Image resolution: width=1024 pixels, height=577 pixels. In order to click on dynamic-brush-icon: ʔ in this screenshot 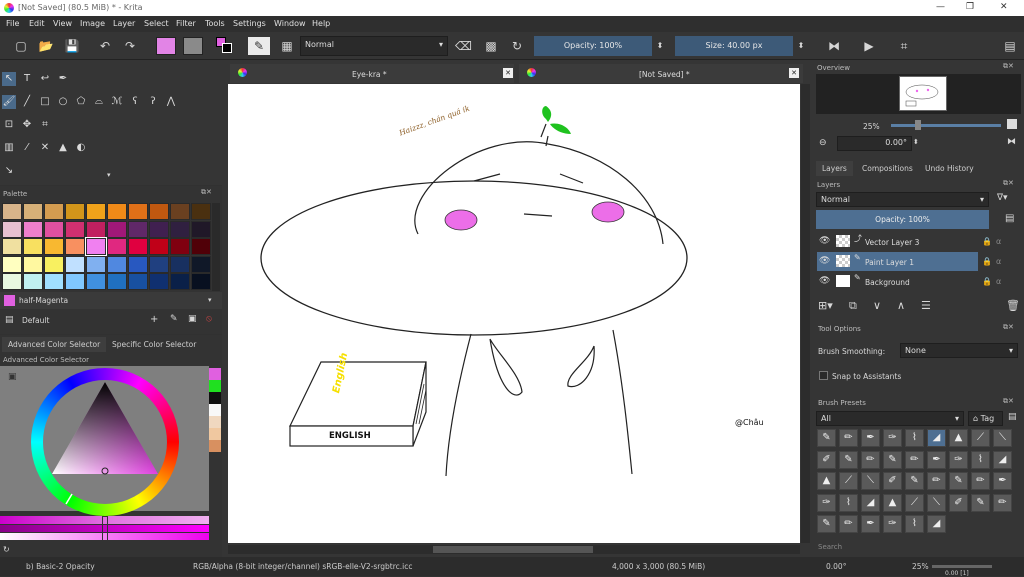, I will do `click(153, 102)`.